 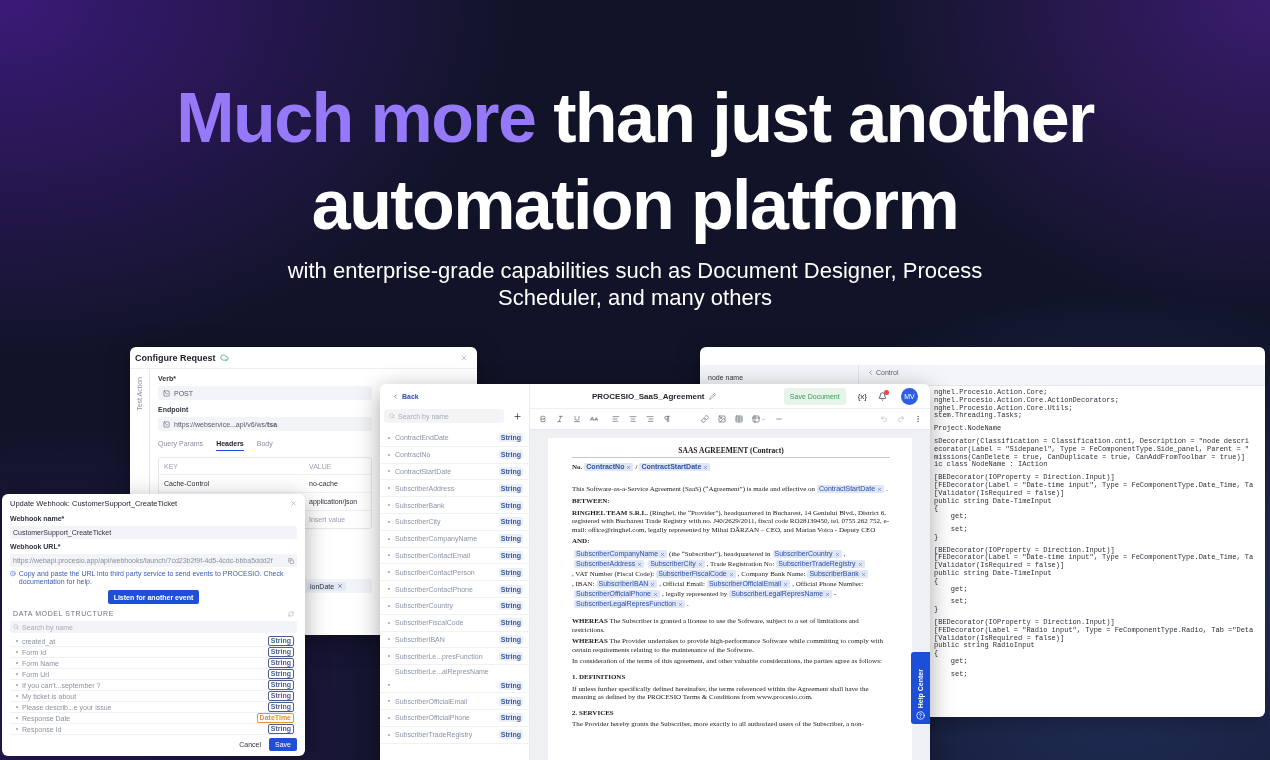 I want to click on image-icon, so click(x=722, y=419).